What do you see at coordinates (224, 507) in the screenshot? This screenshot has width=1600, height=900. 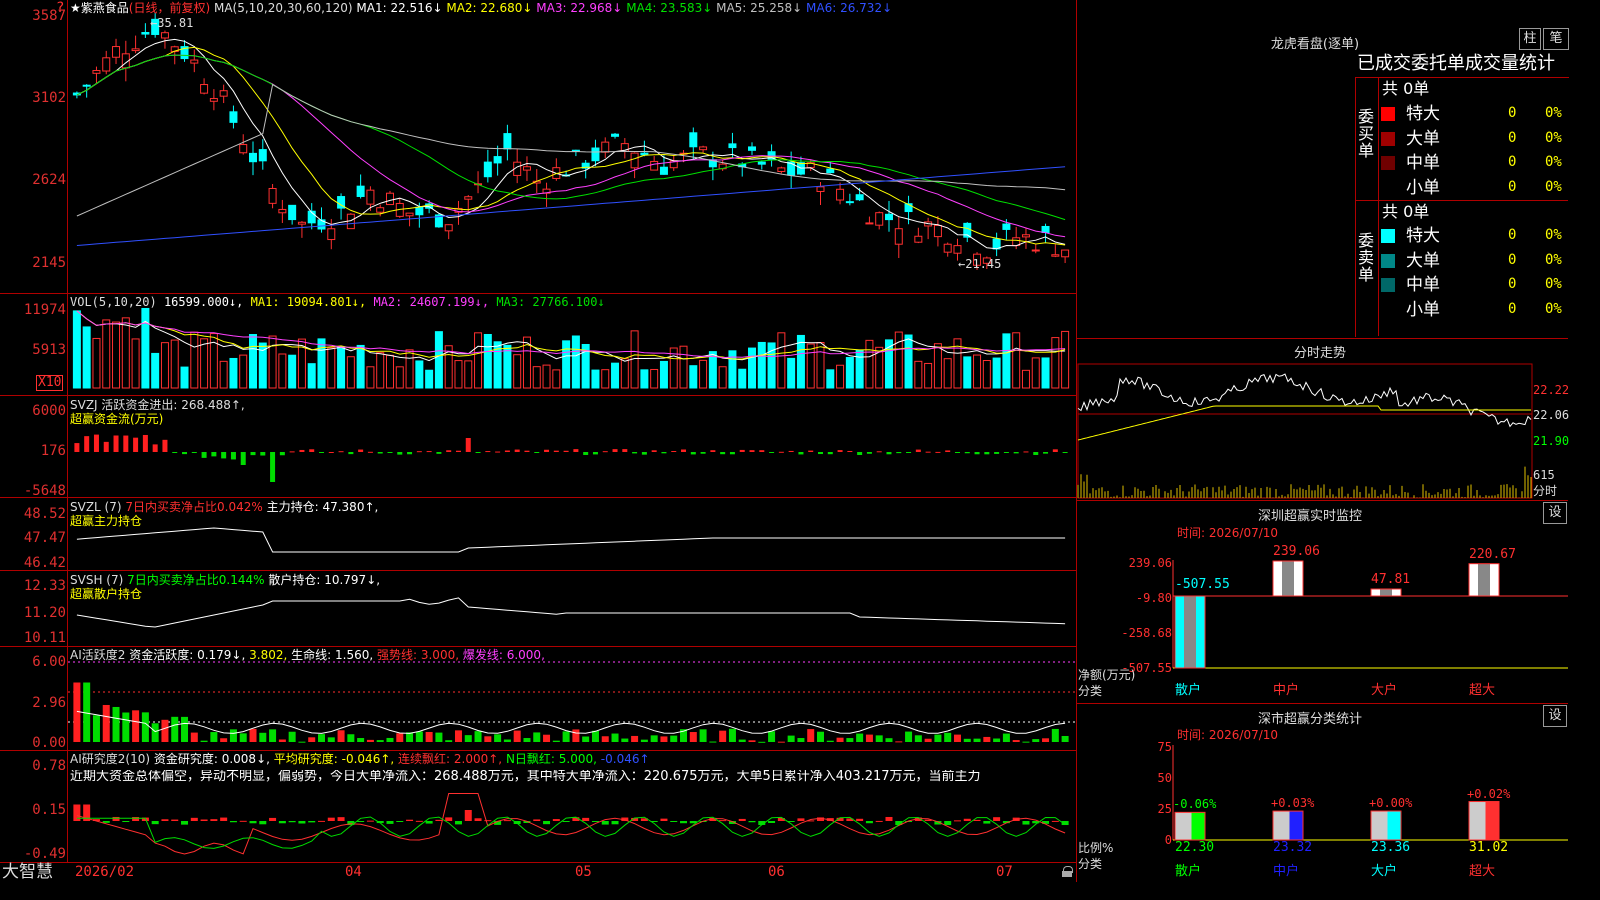 I see `svzl-header: SVZL (7) 7日内买卖净占比0.042% 主力持仓: 47.380↑,` at bounding box center [224, 507].